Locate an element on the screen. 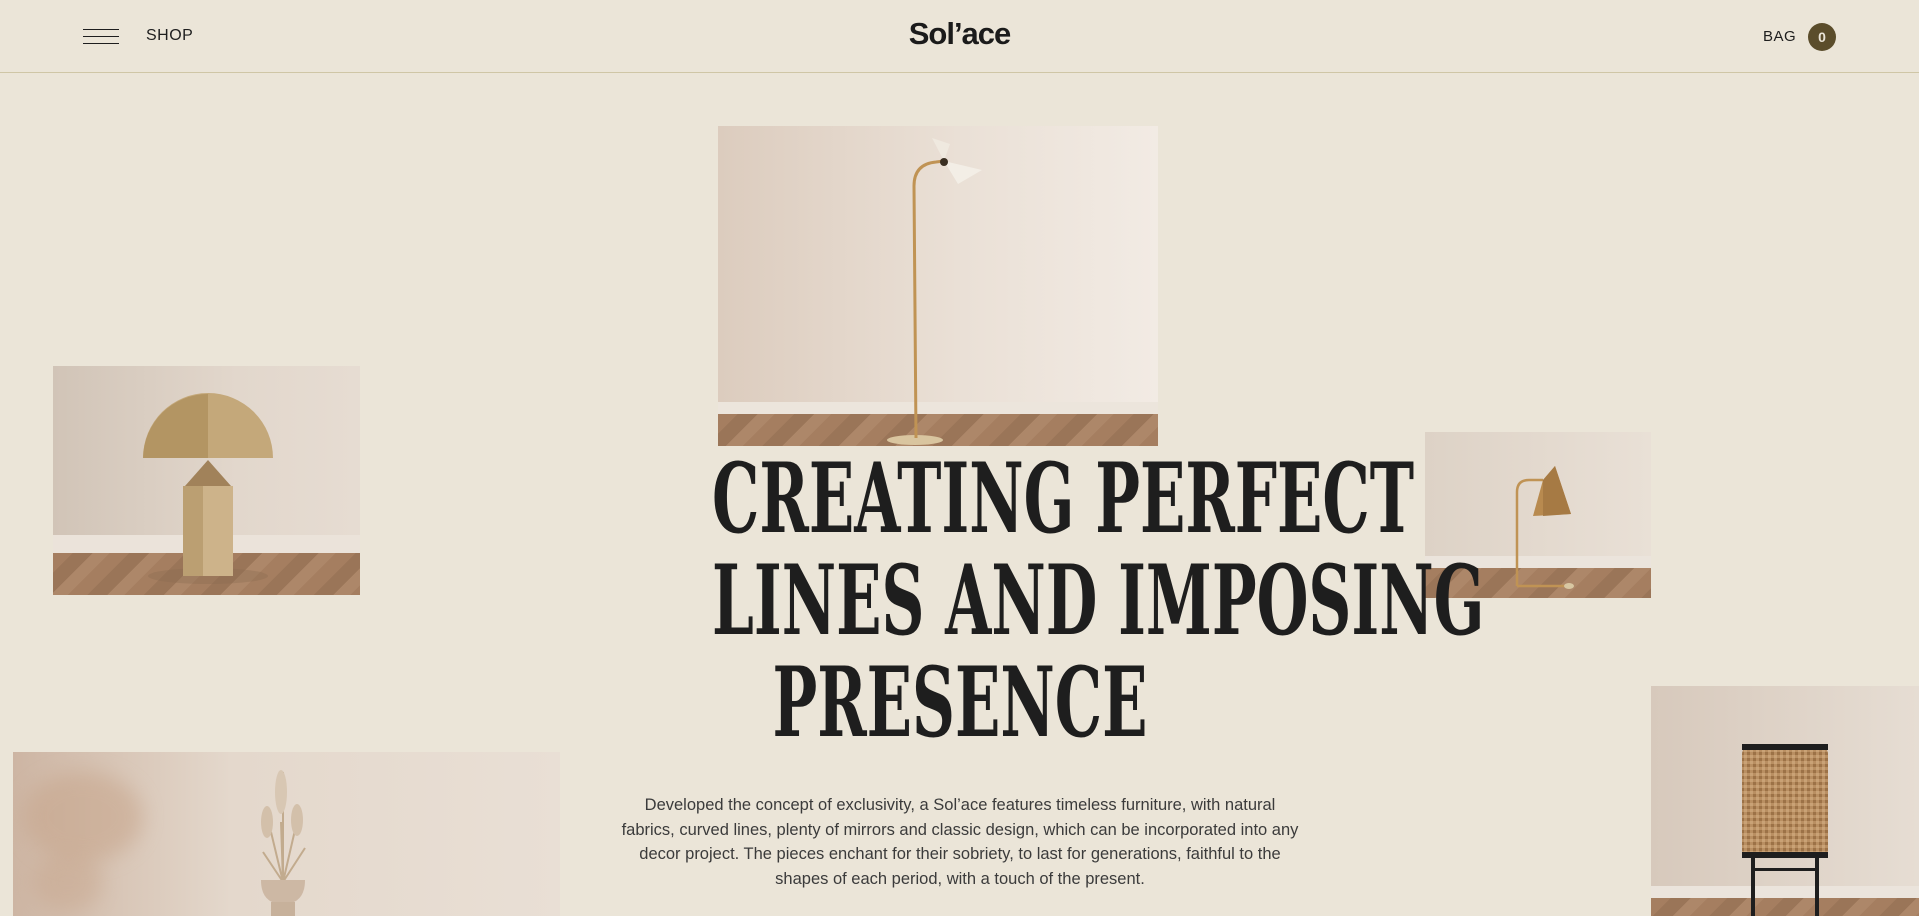 The width and height of the screenshot is (1919, 916). bag-count-badge: 0 is located at coordinates (1822, 37).